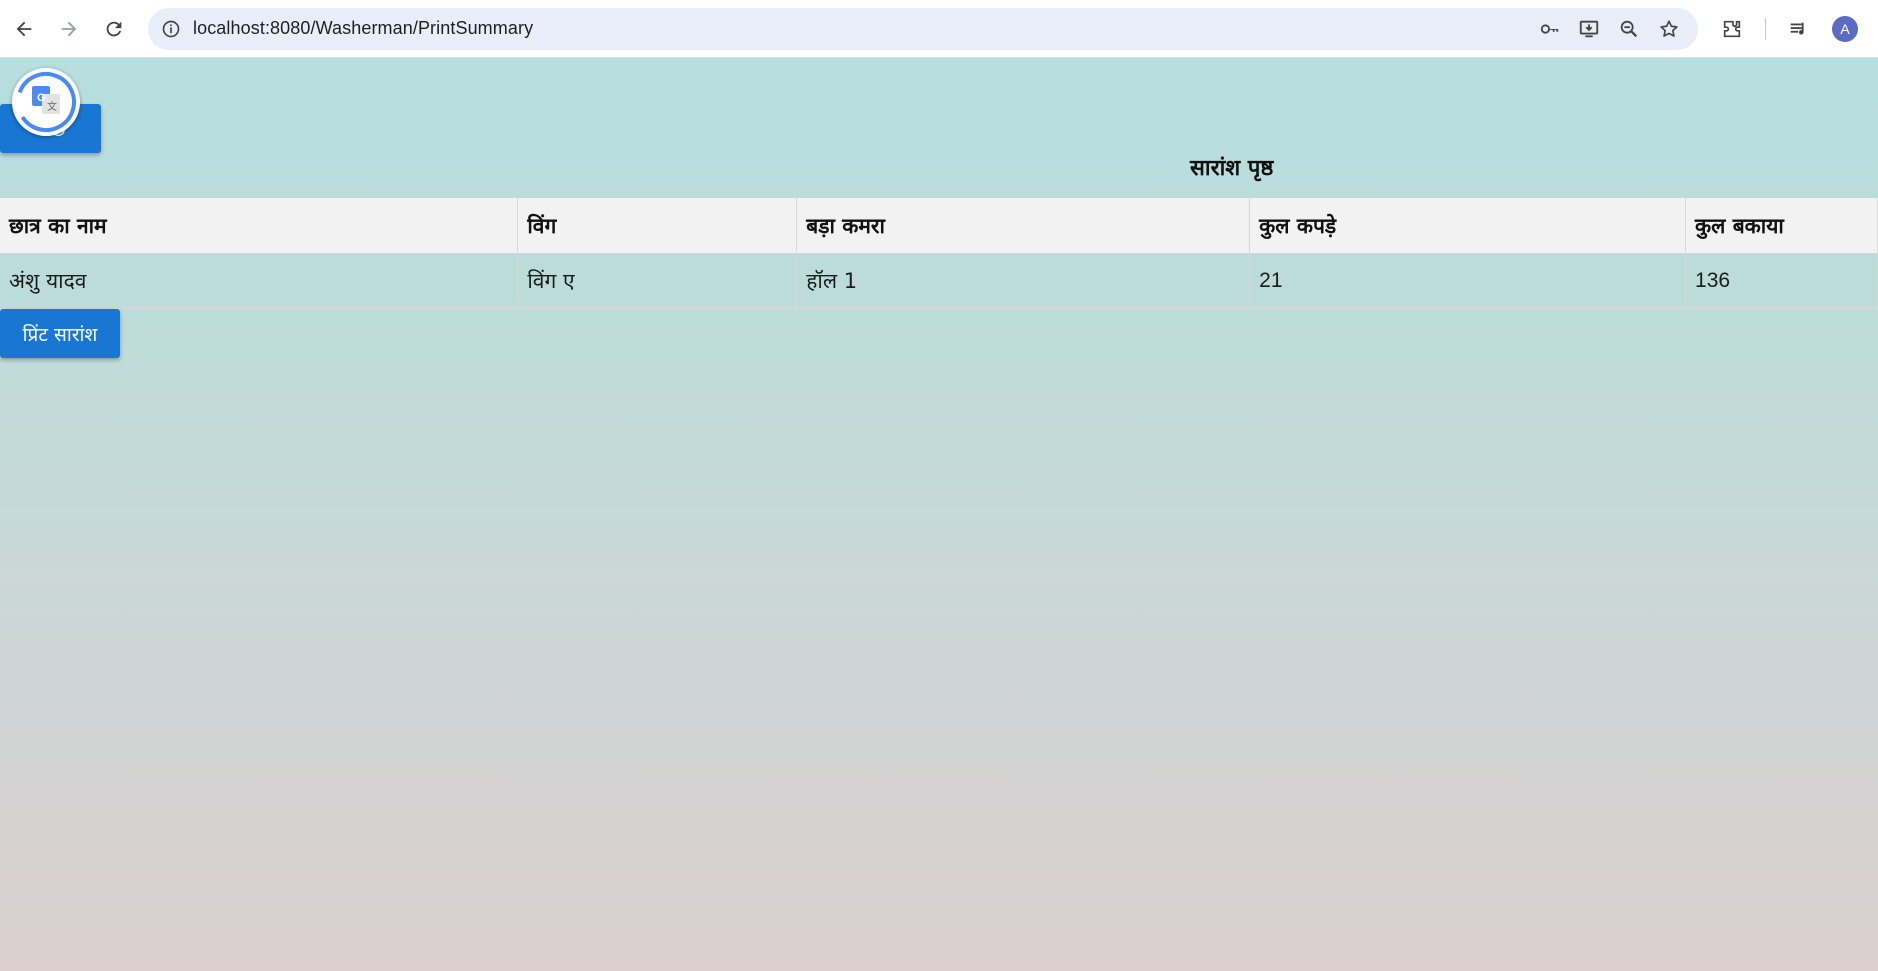  I want to click on cell-hall: हॉल 1, so click(1023, 281).